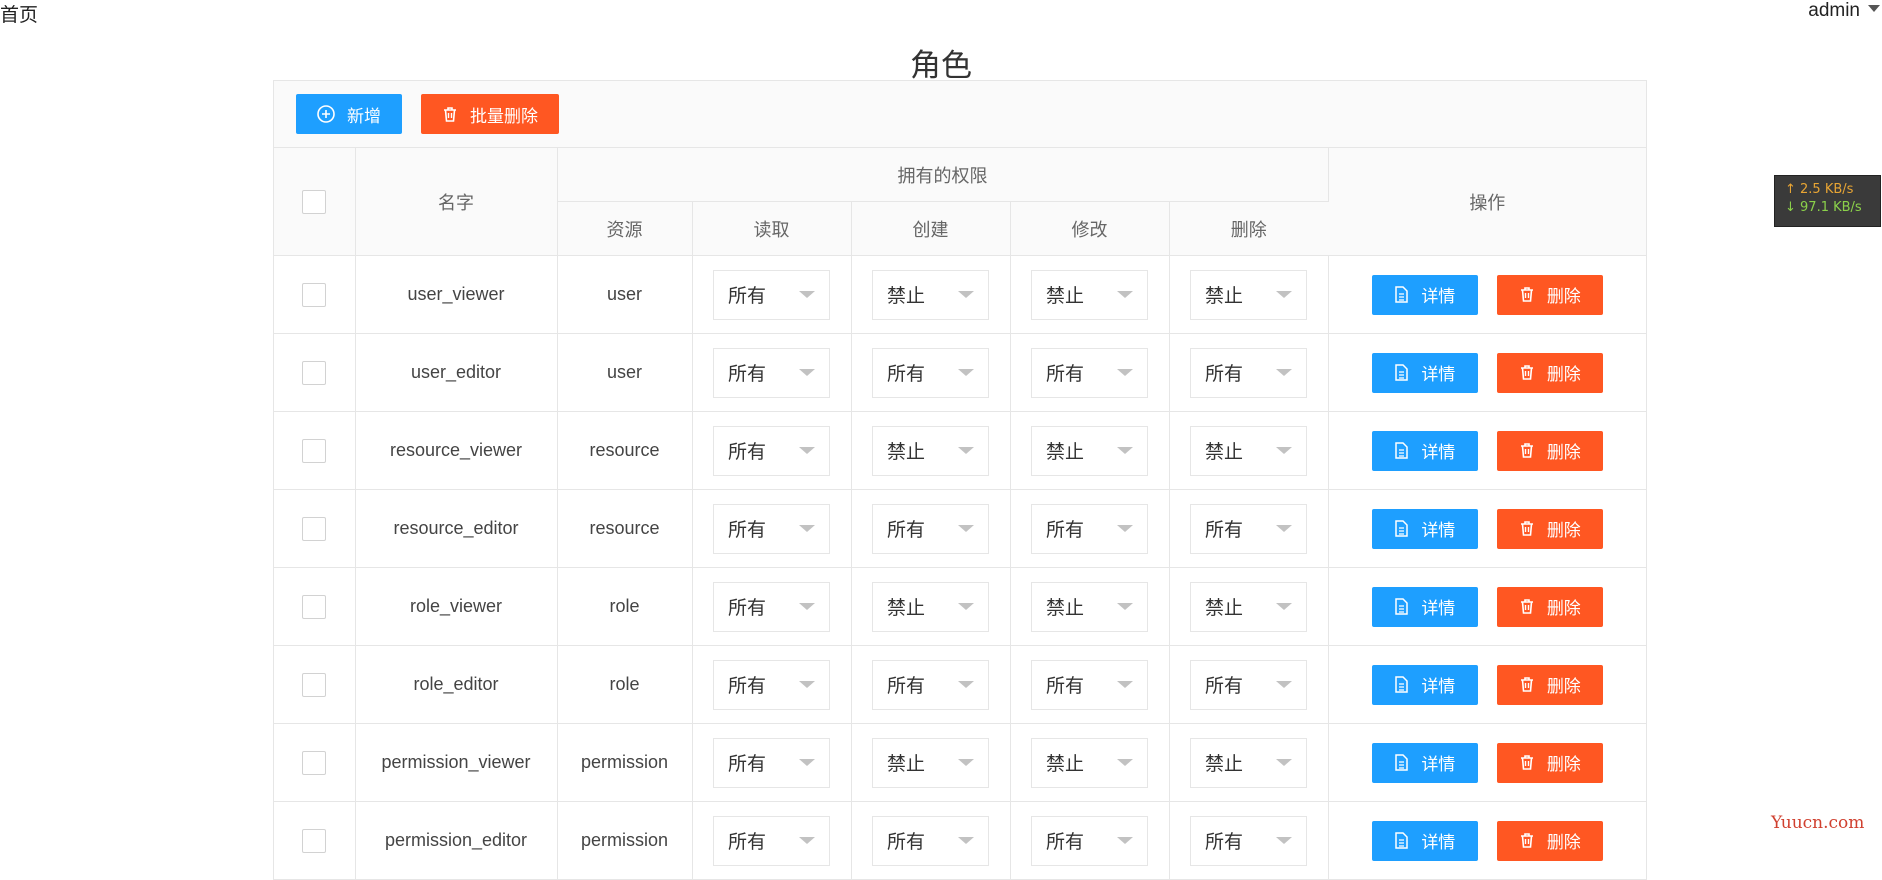 Image resolution: width=1882 pixels, height=880 pixels. What do you see at coordinates (1527, 294) in the screenshot?
I see `trash-icon` at bounding box center [1527, 294].